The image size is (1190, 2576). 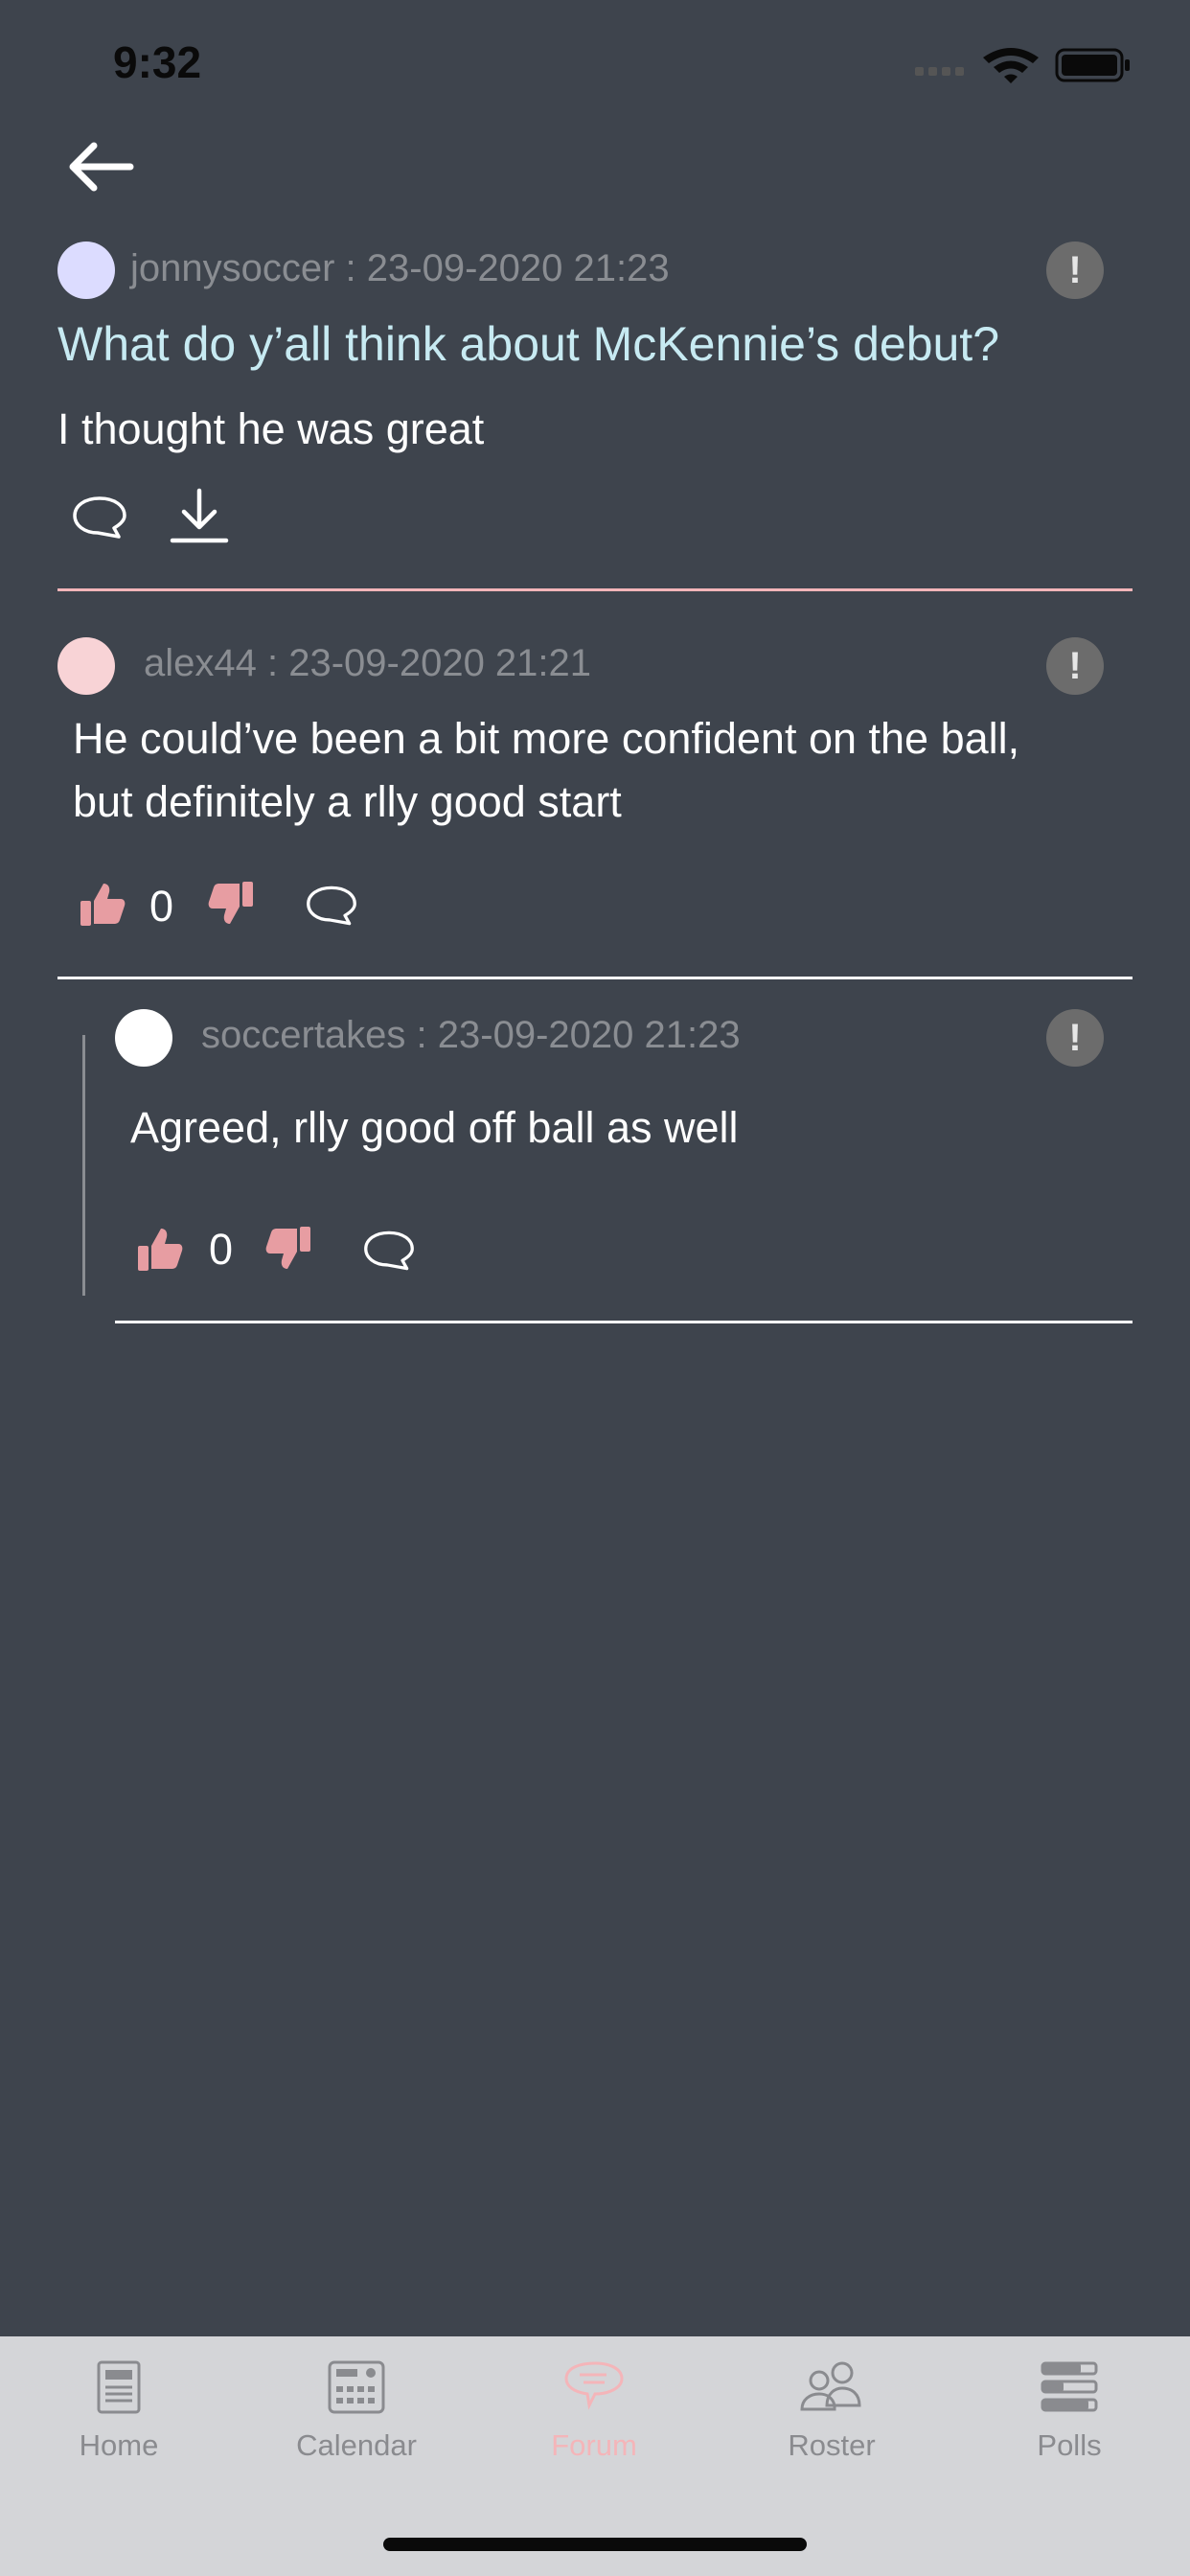 I want to click on back-button, so click(x=99, y=169).